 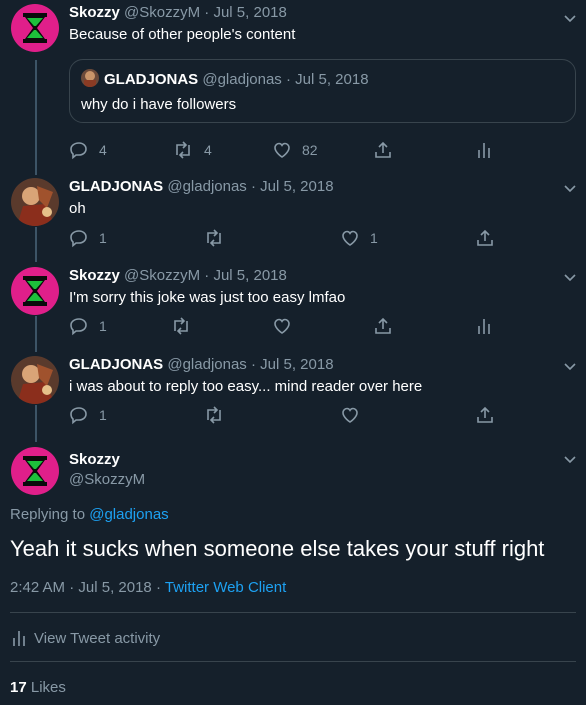 What do you see at coordinates (48, 514) in the screenshot?
I see `replying-to-label: Replying to` at bounding box center [48, 514].